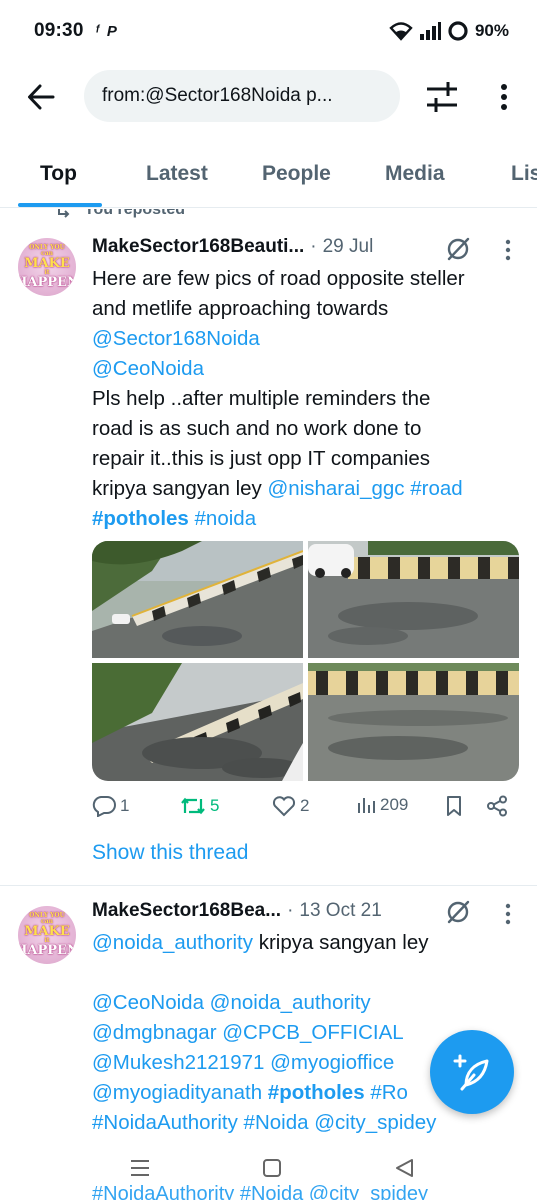  I want to click on search-filter-button, so click(442, 97).